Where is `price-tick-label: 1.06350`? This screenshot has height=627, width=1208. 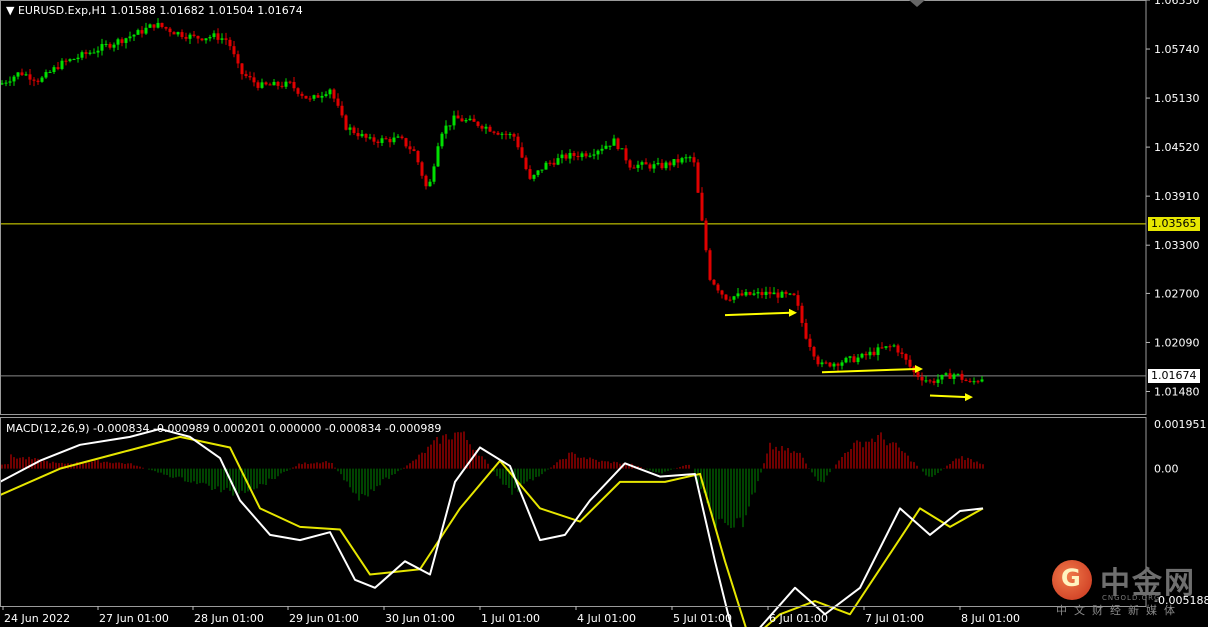 price-tick-label: 1.06350 is located at coordinates (1177, 3).